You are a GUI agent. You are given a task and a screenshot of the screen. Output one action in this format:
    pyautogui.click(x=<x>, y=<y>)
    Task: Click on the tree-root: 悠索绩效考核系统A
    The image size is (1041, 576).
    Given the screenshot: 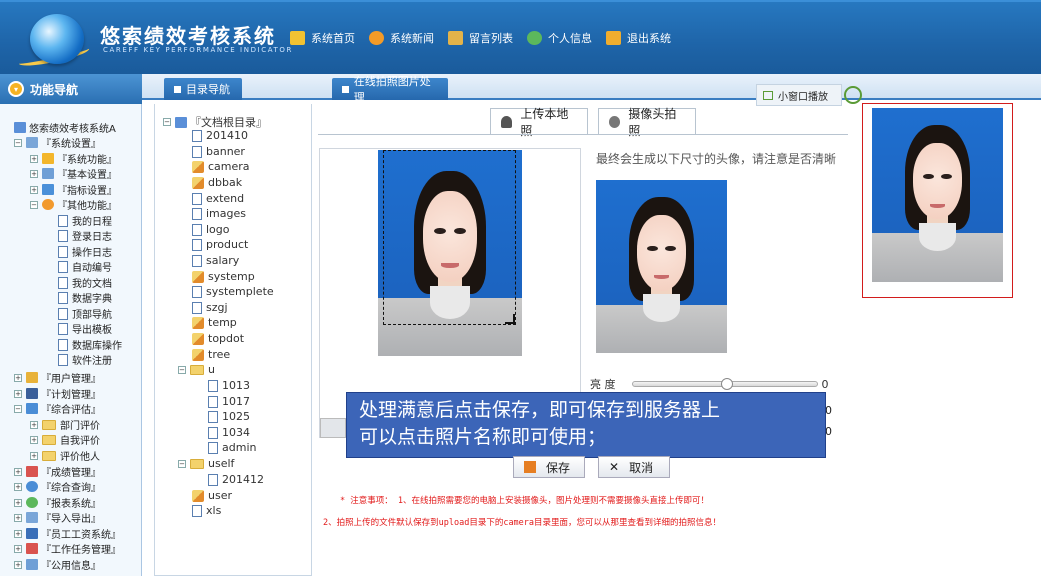 What is the action you would take?
    pyautogui.click(x=65, y=127)
    